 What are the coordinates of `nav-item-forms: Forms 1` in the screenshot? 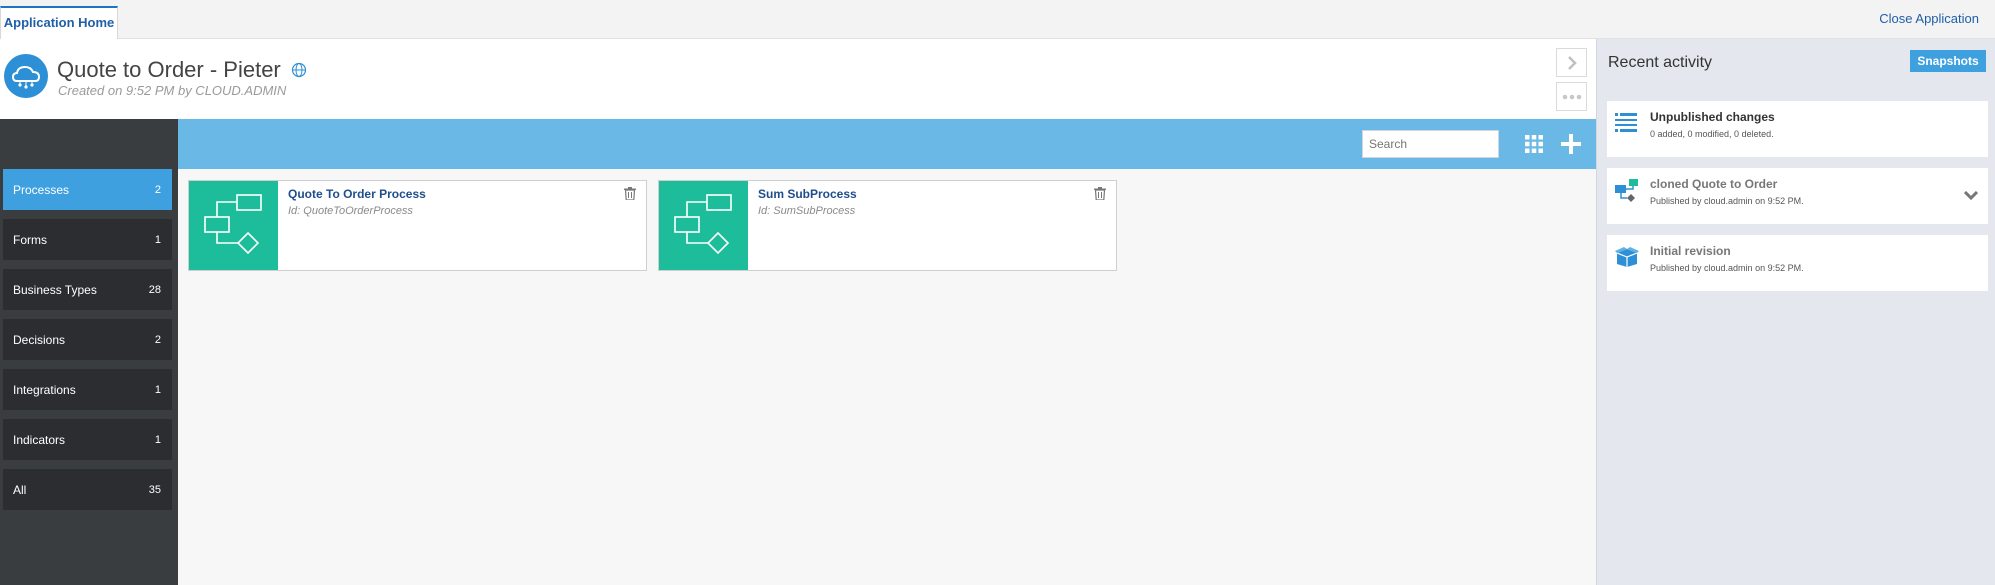 It's located at (87, 239).